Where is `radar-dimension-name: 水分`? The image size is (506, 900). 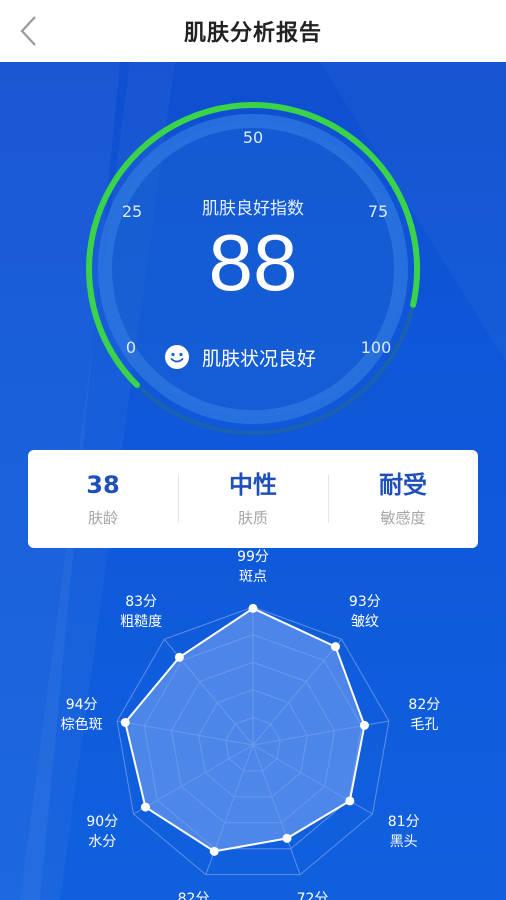 radar-dimension-name: 水分 is located at coordinates (102, 842).